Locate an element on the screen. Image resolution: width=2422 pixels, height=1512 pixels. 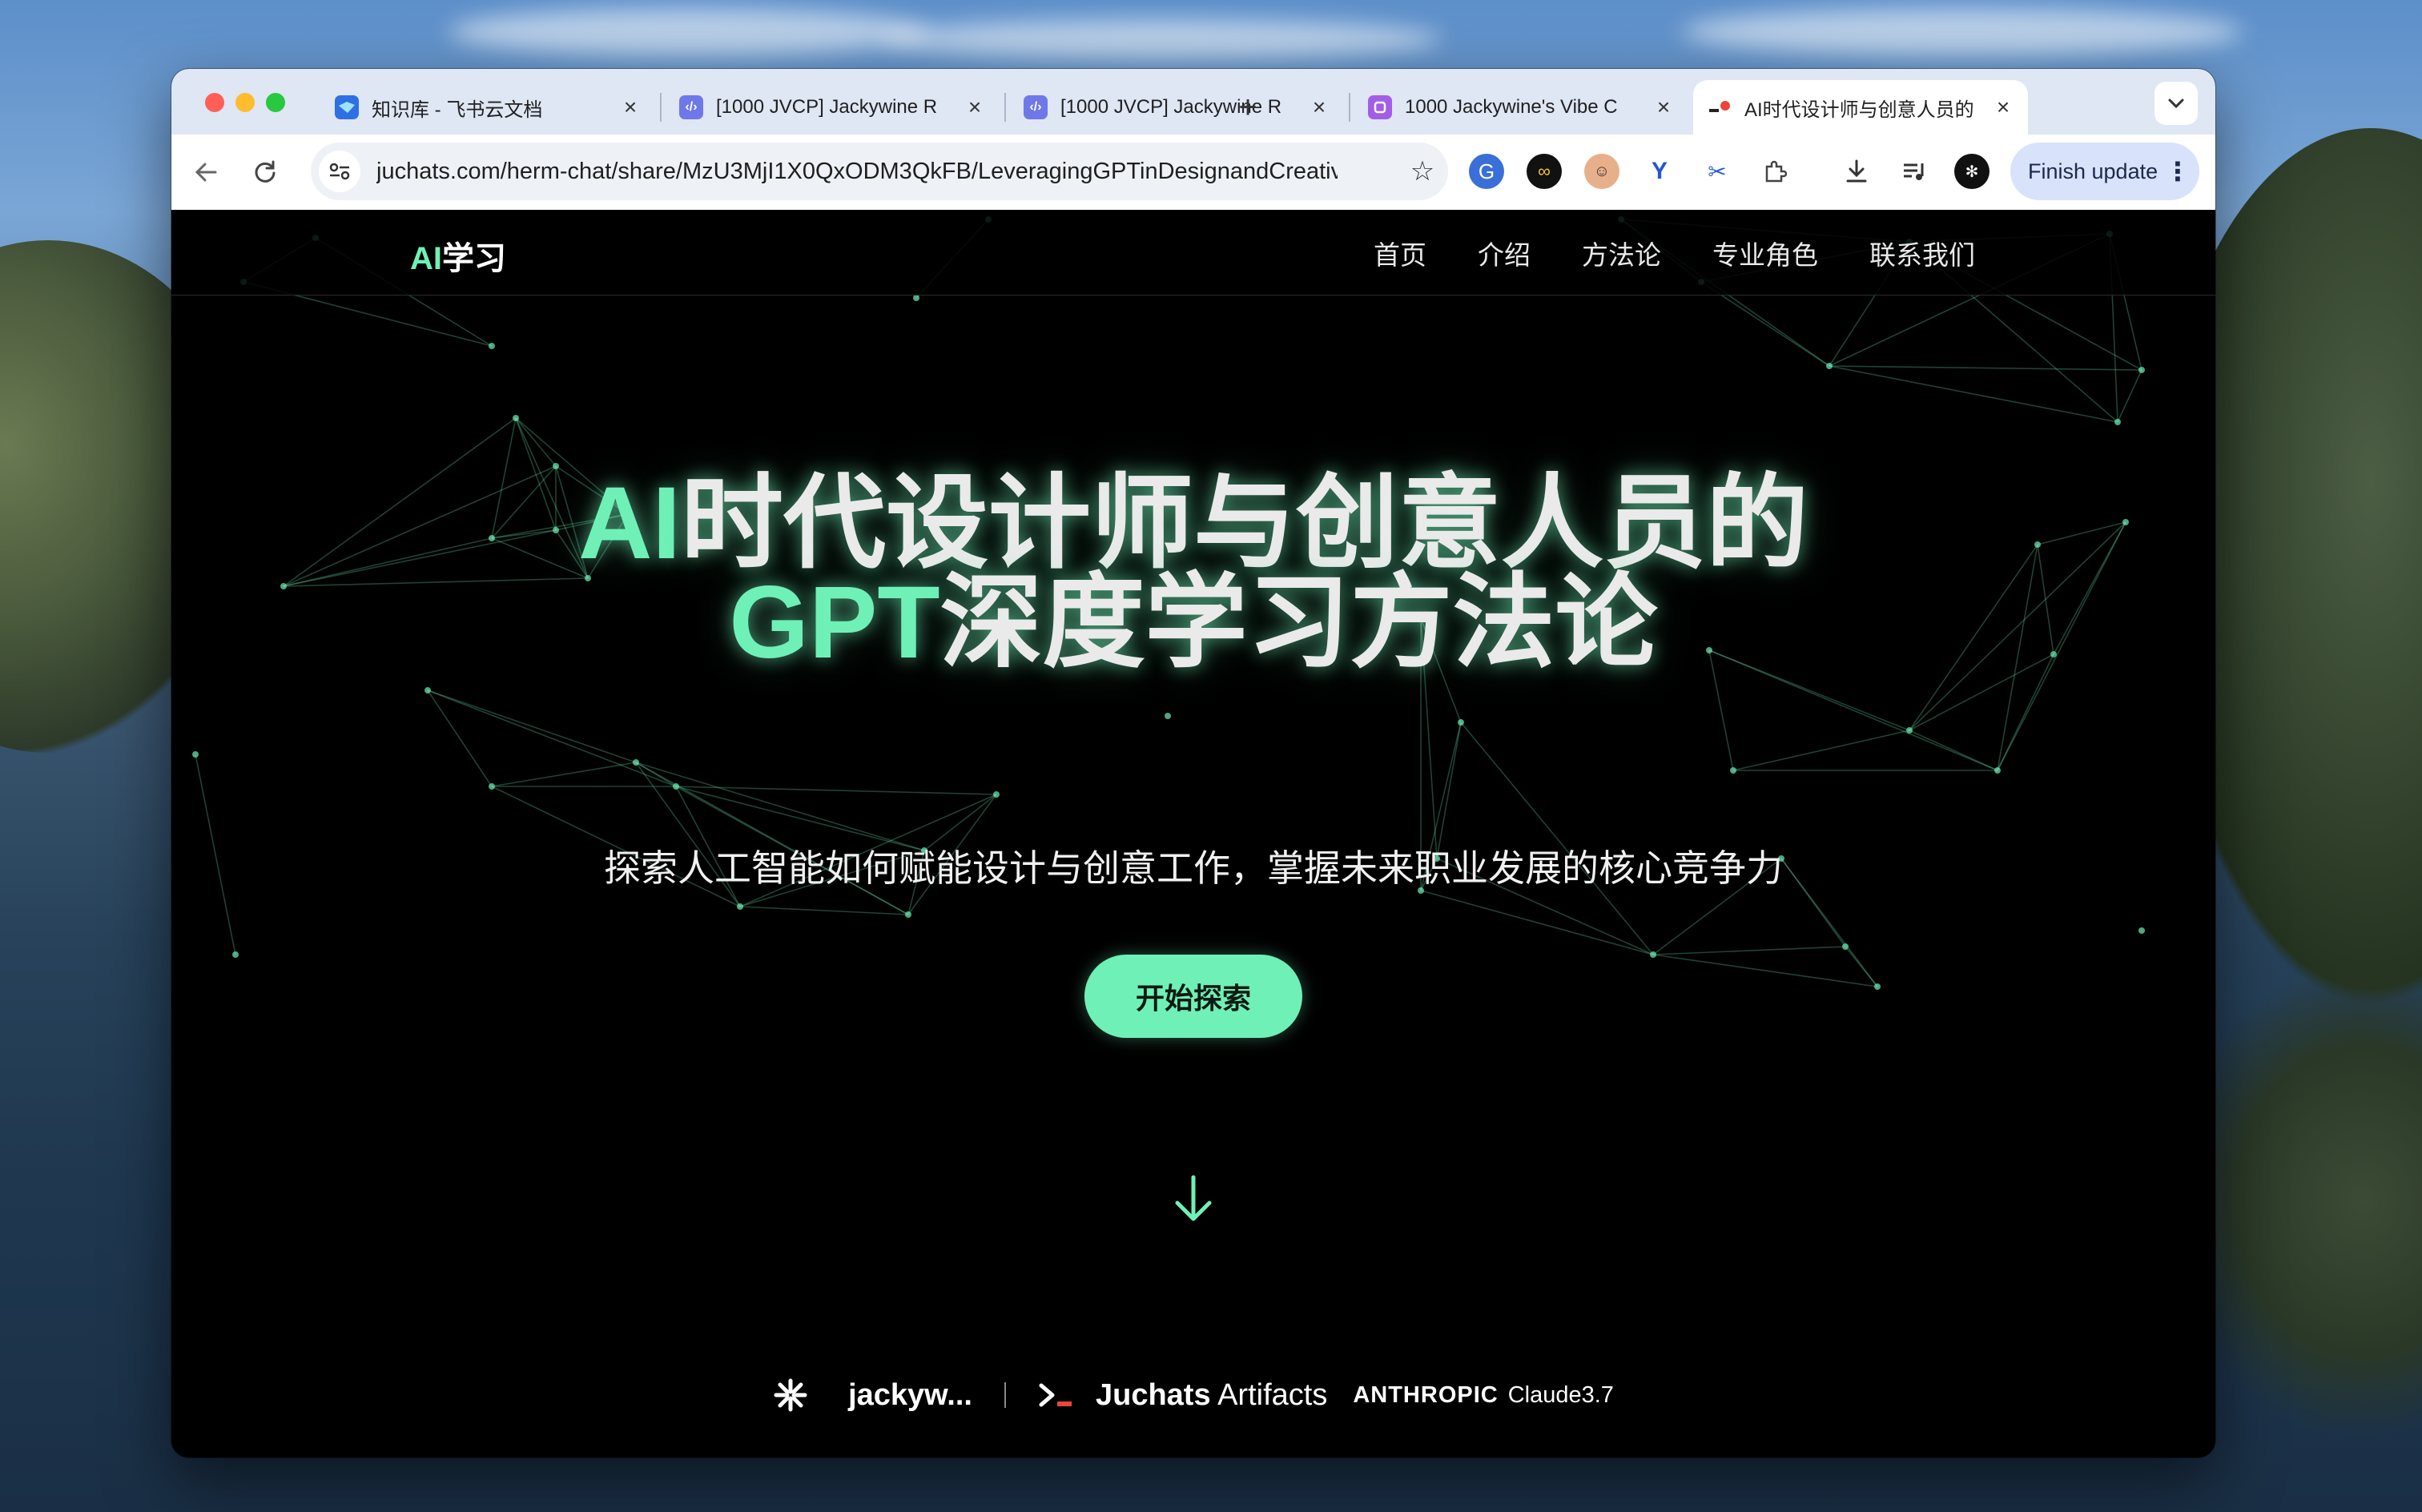
juchats-icon is located at coordinates (1720, 107).